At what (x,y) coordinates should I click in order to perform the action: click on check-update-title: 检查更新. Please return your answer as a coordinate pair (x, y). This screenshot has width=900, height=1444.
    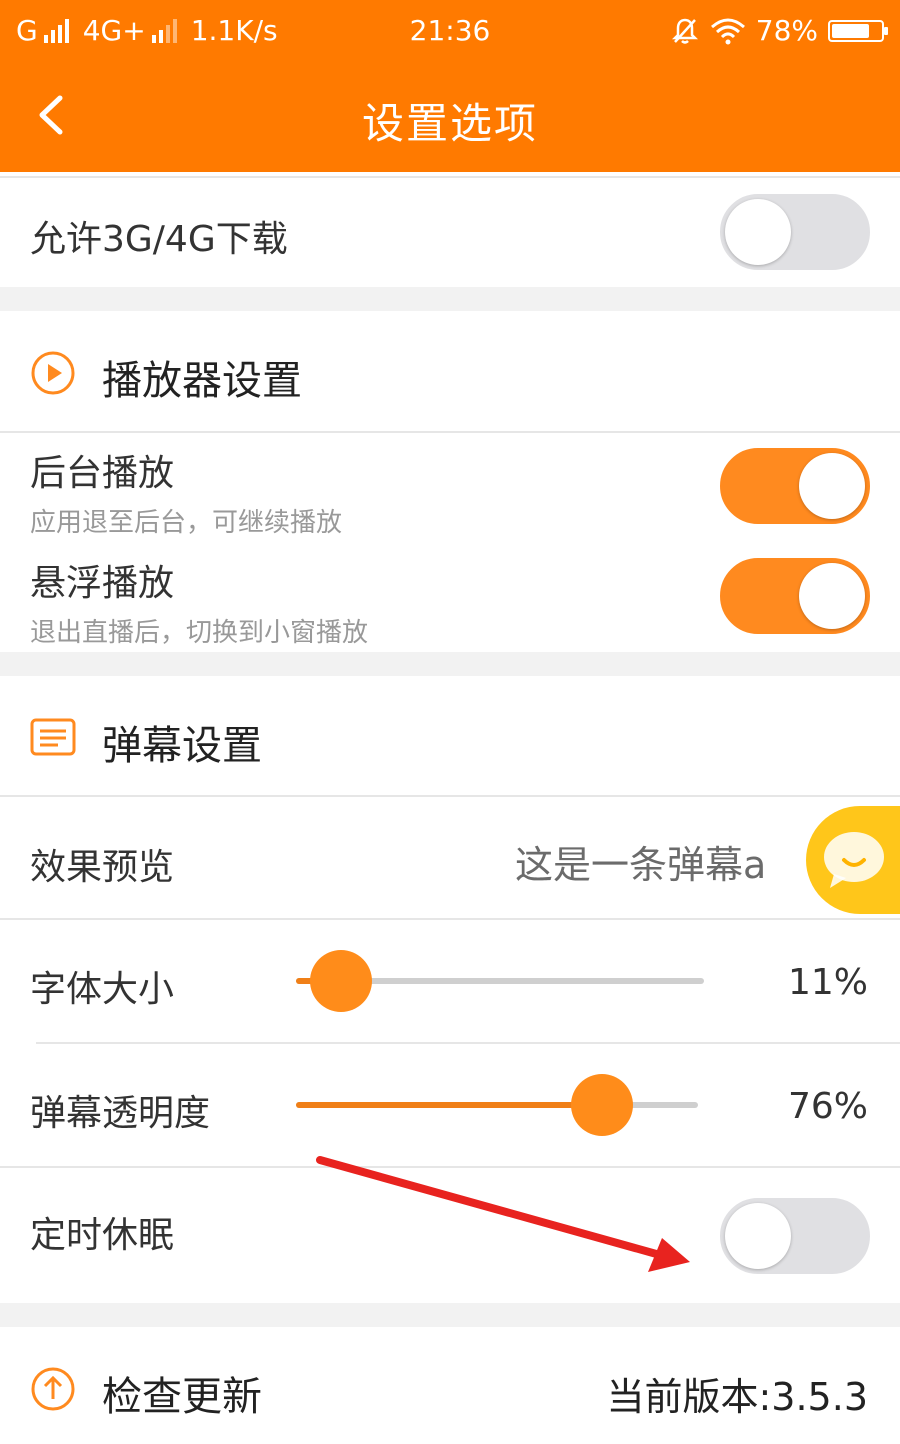
    Looking at the image, I should click on (182, 1393).